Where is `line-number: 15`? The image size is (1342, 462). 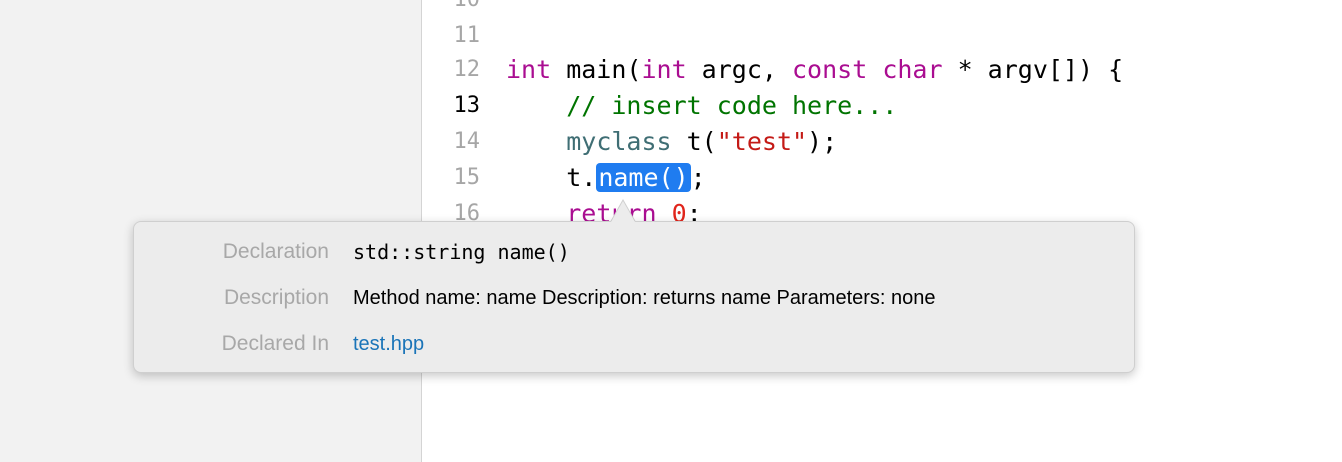 line-number: 15 is located at coordinates (467, 177).